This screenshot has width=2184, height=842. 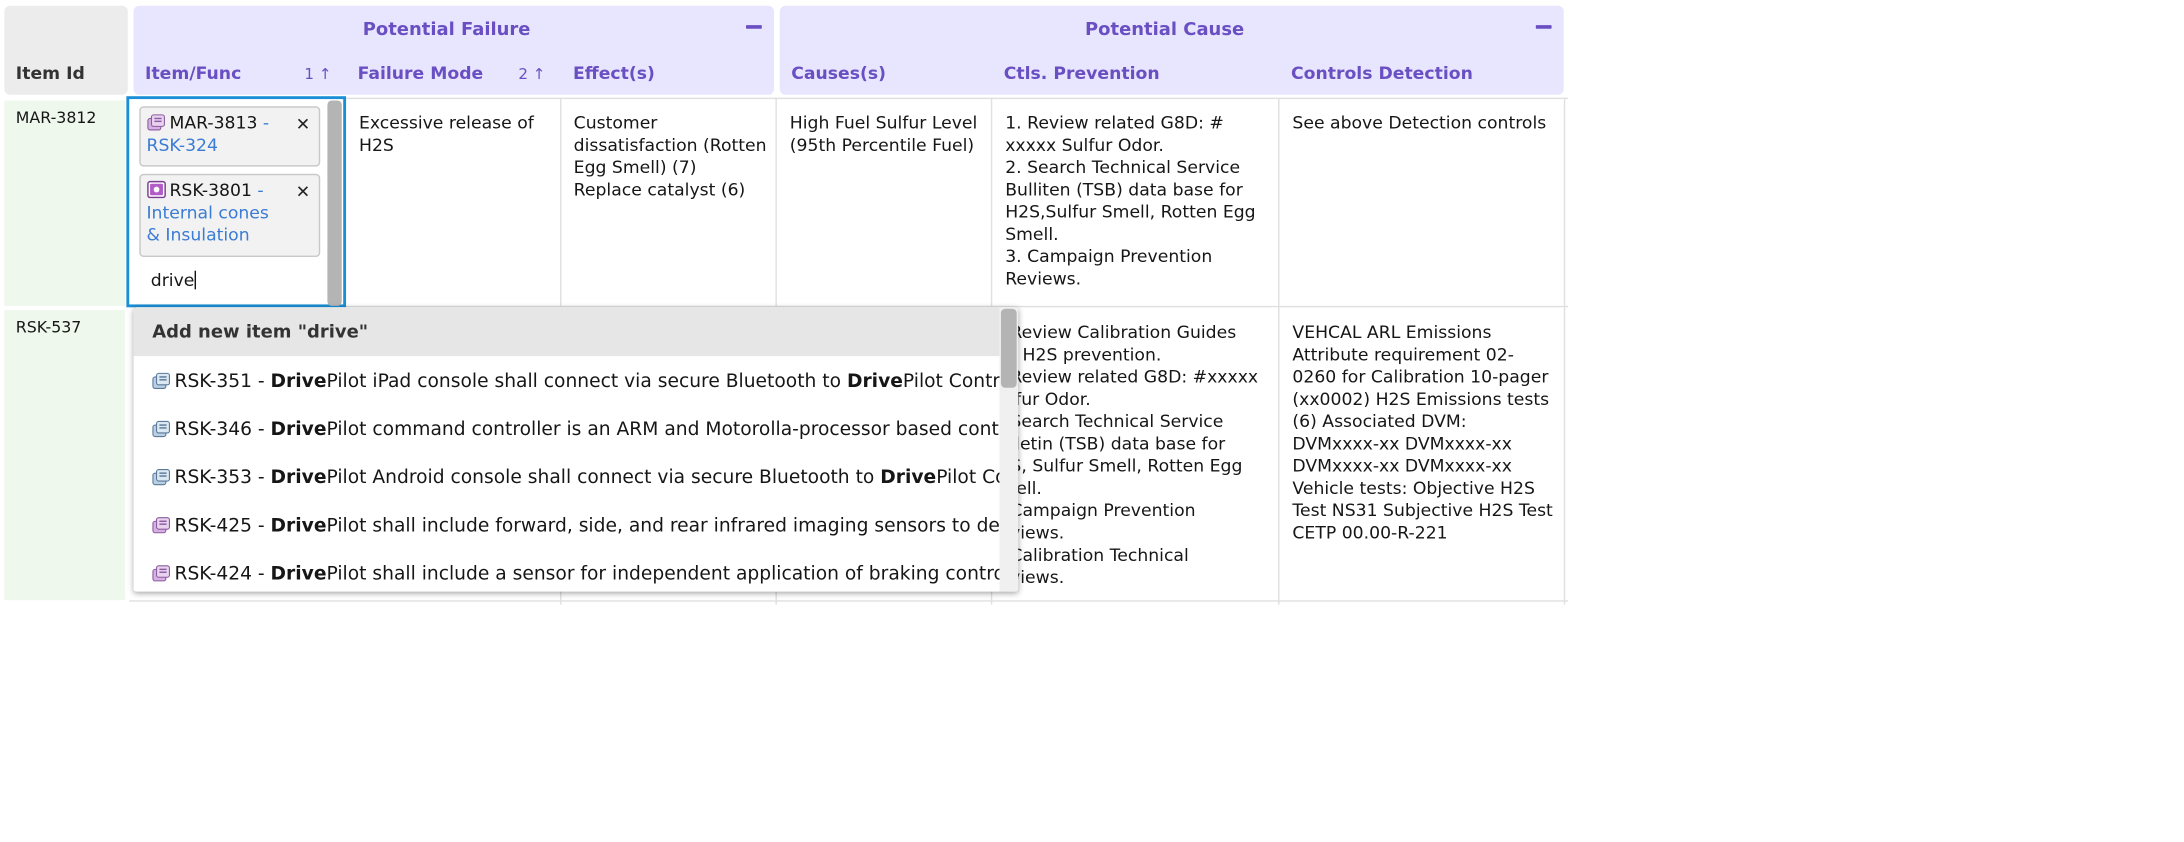 What do you see at coordinates (1121, 466) in the screenshot?
I see `prevention-line: 2S, Sulfur Smell, Rotten Egg` at bounding box center [1121, 466].